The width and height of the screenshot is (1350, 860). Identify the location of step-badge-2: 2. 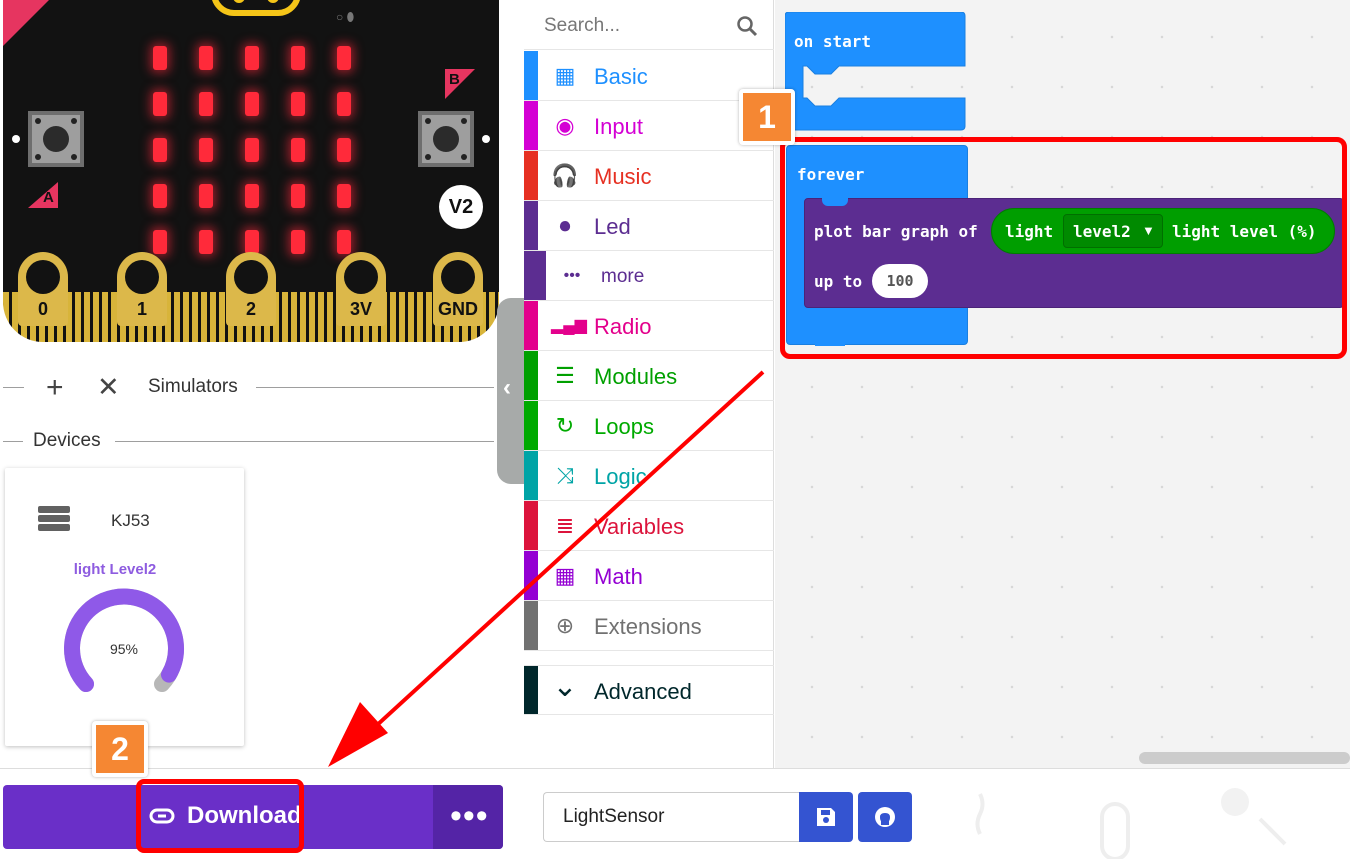
(120, 749).